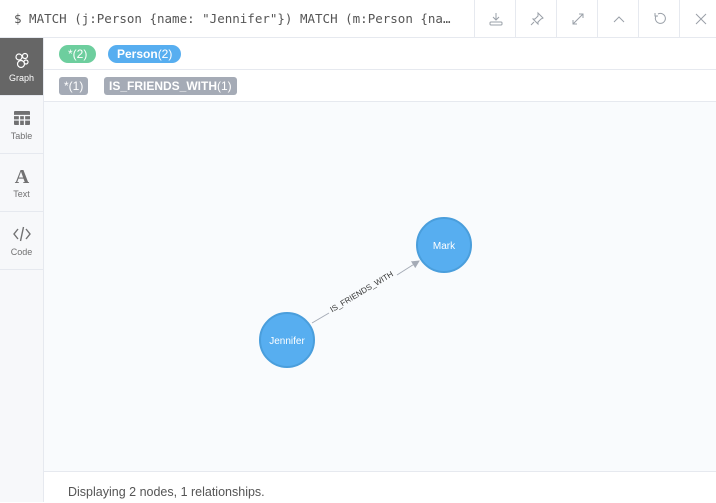 Image resolution: width=716 pixels, height=503 pixels. I want to click on label-person-pill: Person(2), so click(145, 54).